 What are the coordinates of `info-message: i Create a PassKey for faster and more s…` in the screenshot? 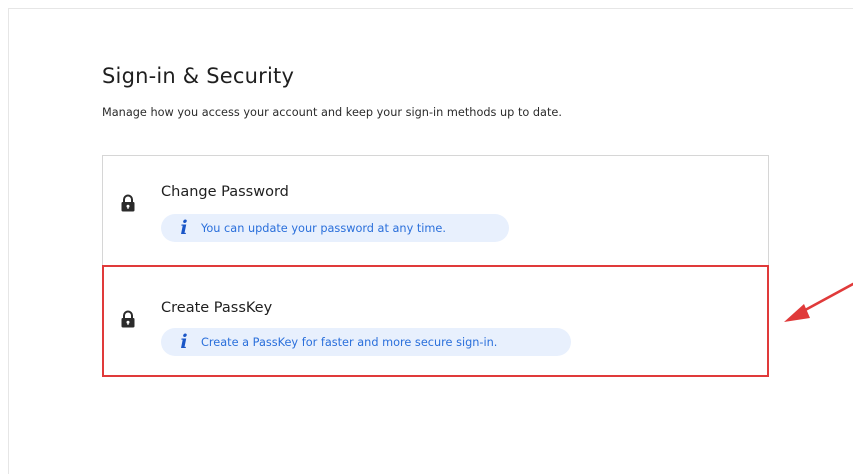 It's located at (366, 342).